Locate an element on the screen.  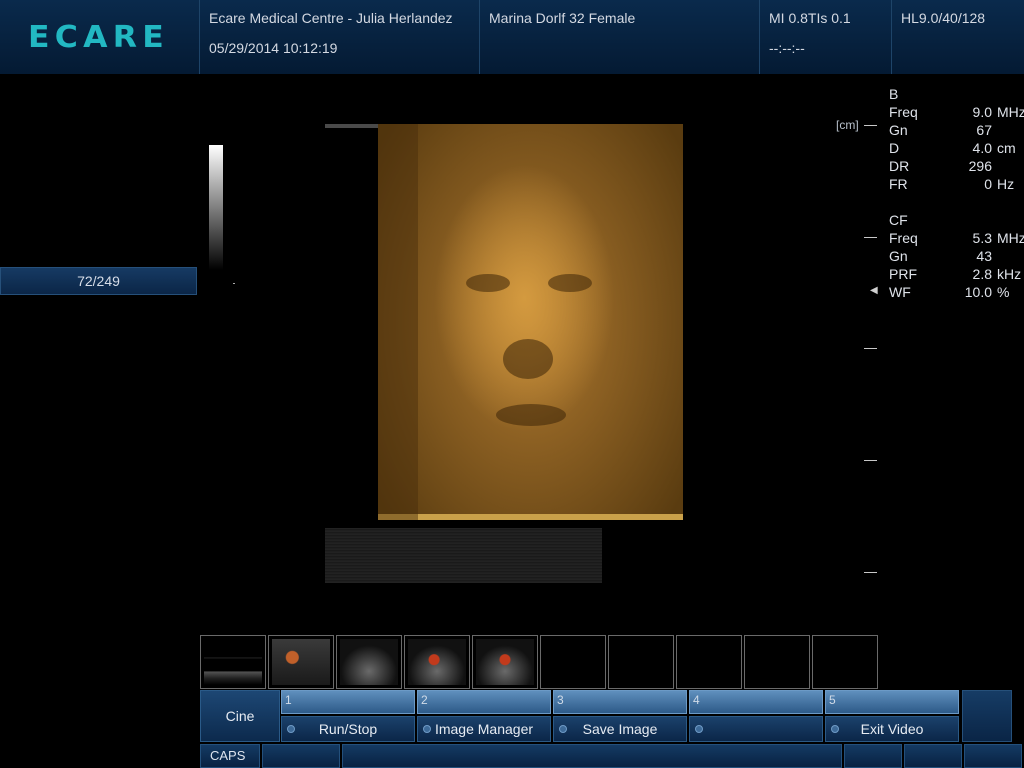
frame-counter: 72/249 is located at coordinates (98, 281).